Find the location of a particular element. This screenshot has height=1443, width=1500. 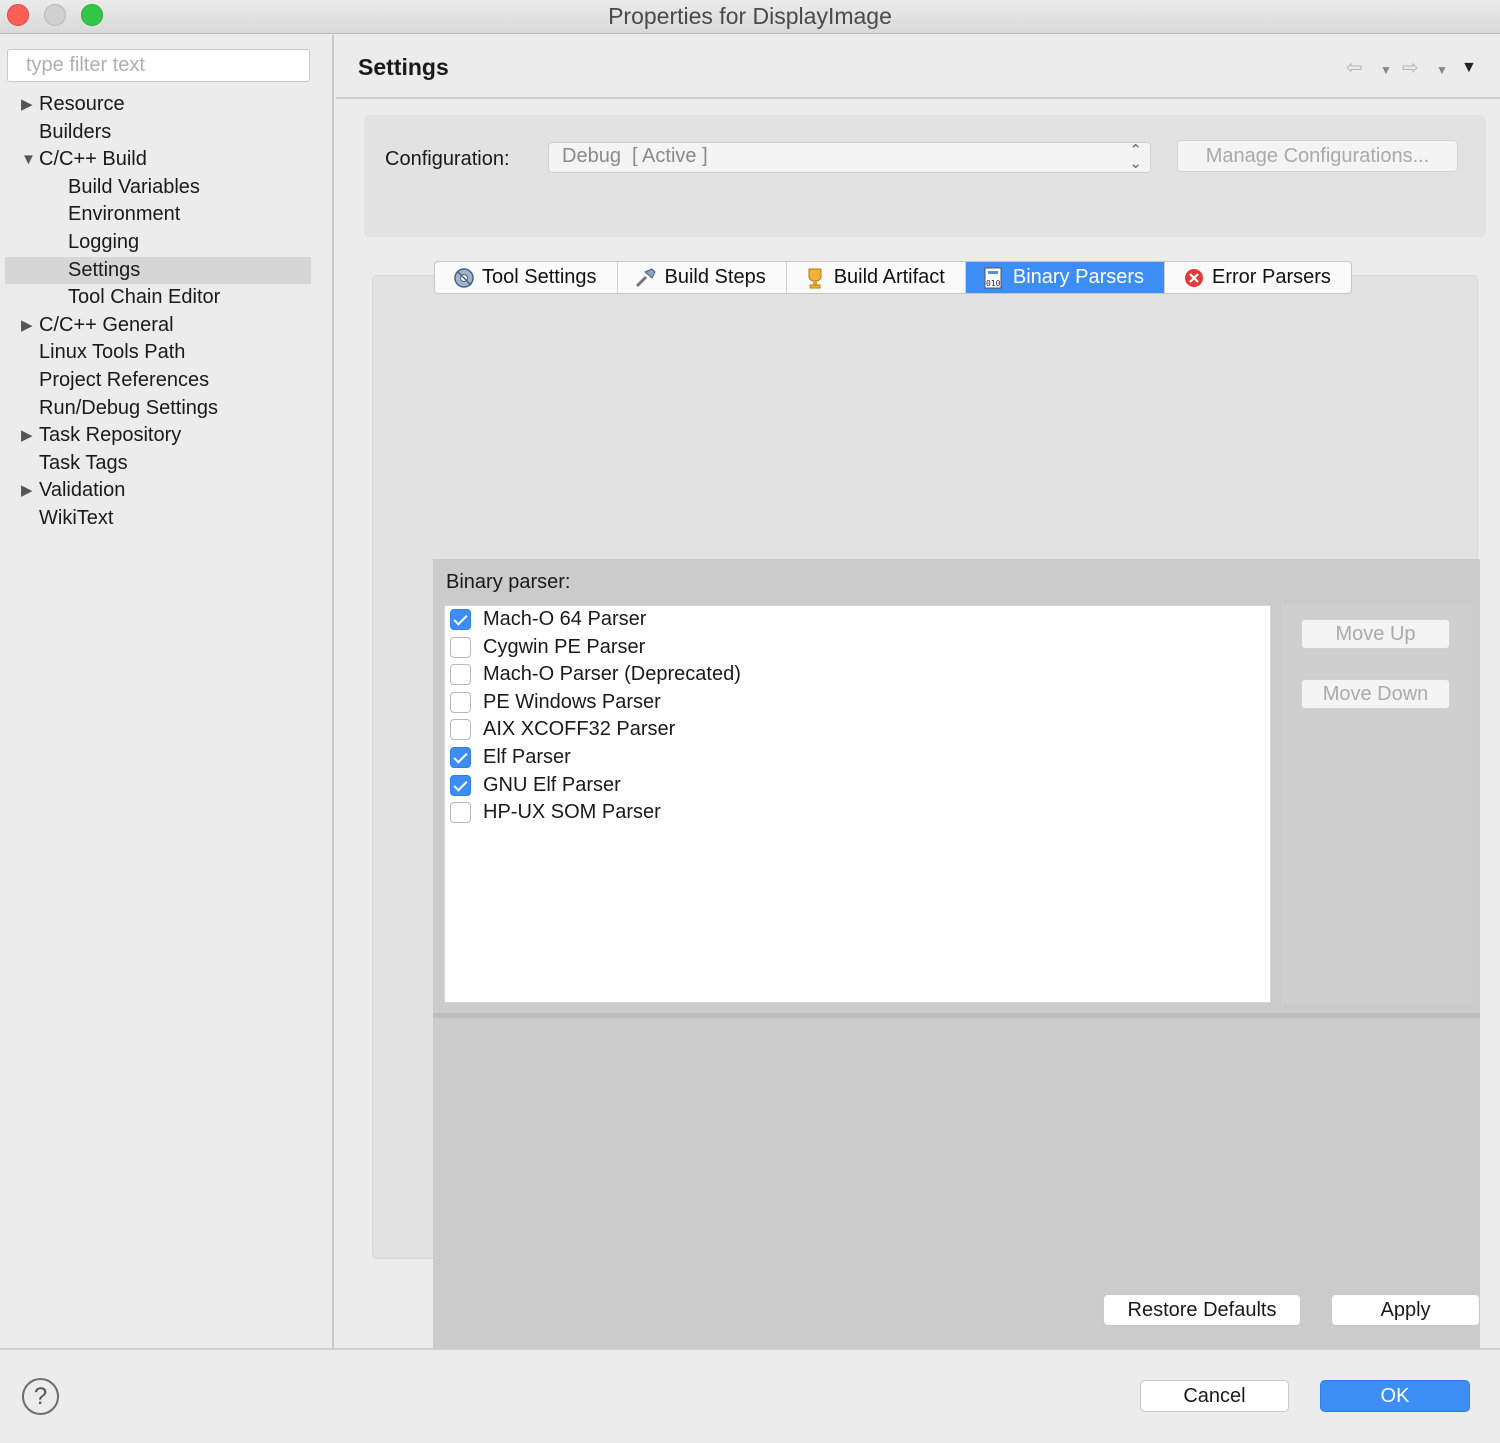

move-down-button: Move Down is located at coordinates (1375, 694).